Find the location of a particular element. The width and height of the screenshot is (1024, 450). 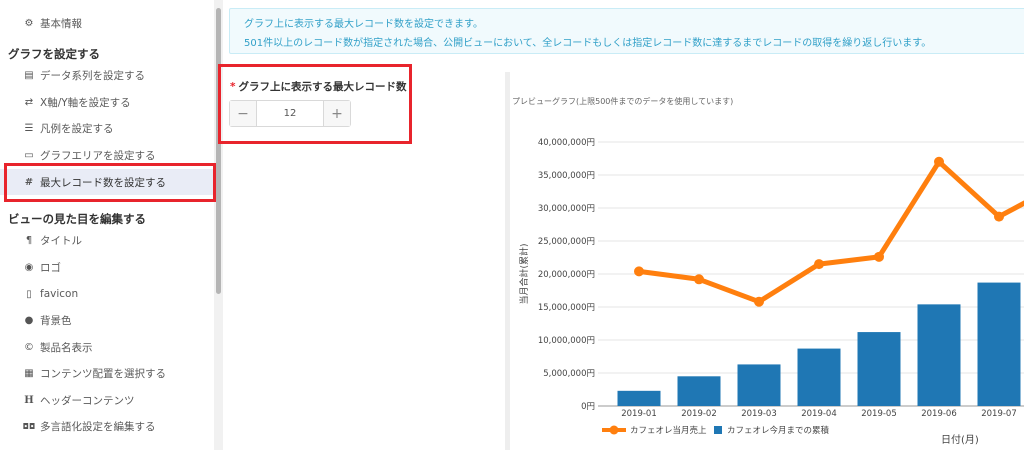

sidebar-item-label: 背景色 is located at coordinates (56, 320).